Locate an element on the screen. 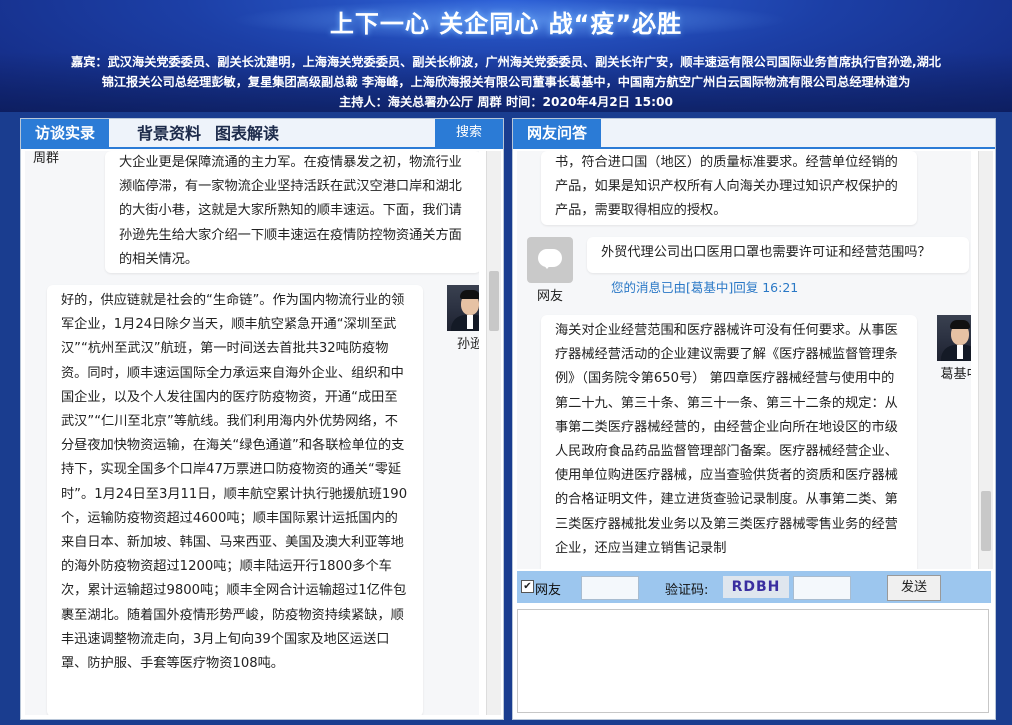 Image resolution: width=1012 pixels, height=725 pixels. question-message: 外贸代理公司出口医用口罩也需要许可证和经营范围吗？ is located at coordinates (778, 255).